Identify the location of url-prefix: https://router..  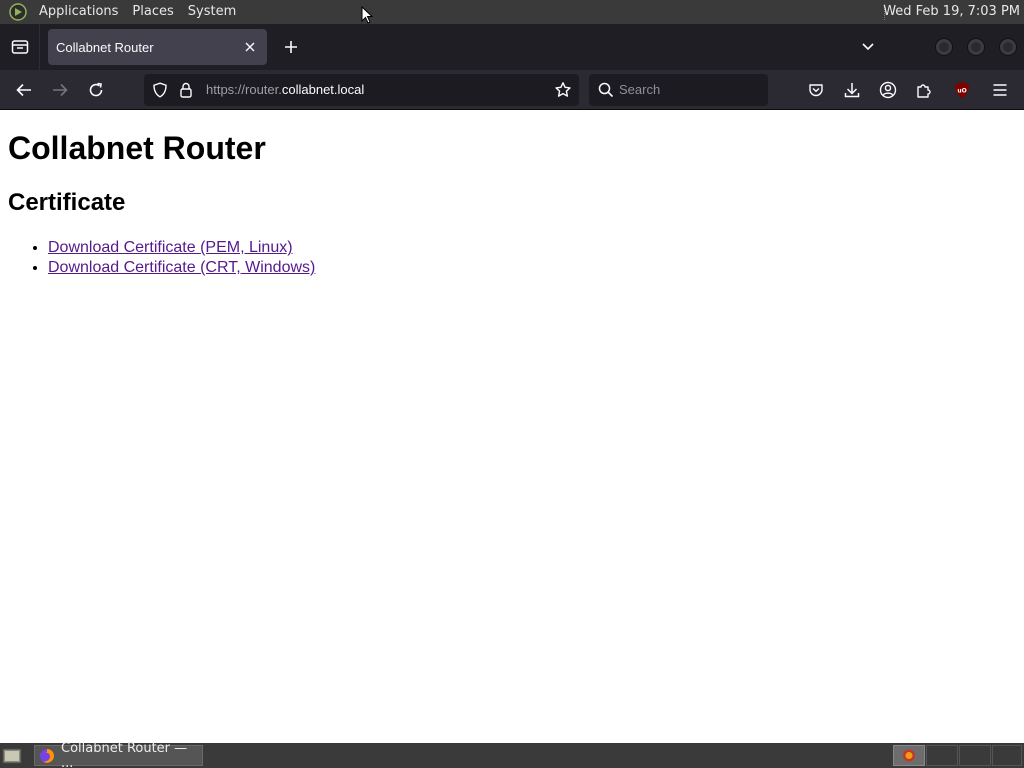
(244, 89).